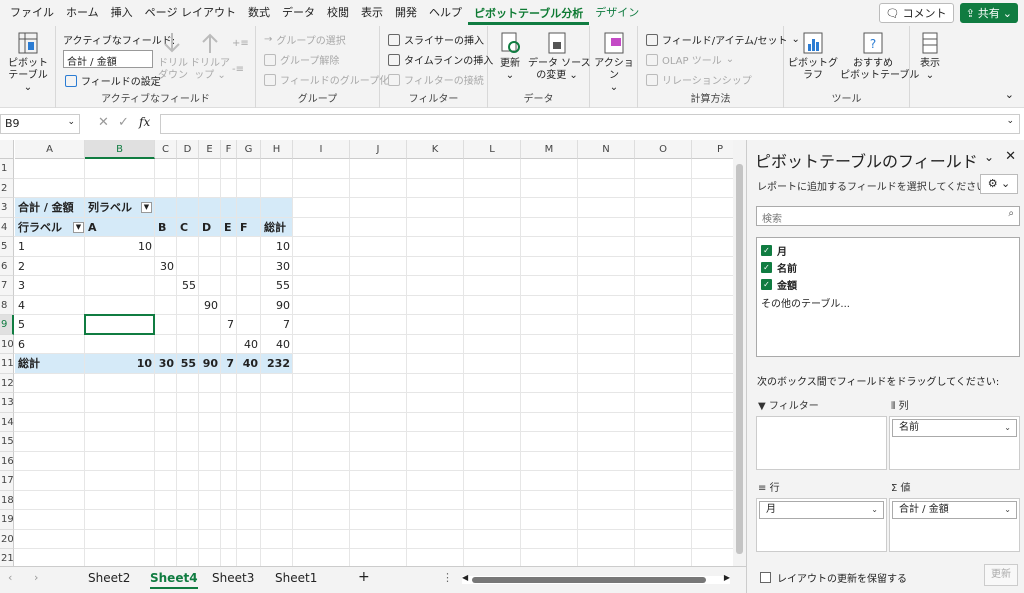  I want to click on menu-tab-7: 表示, so click(372, 13).